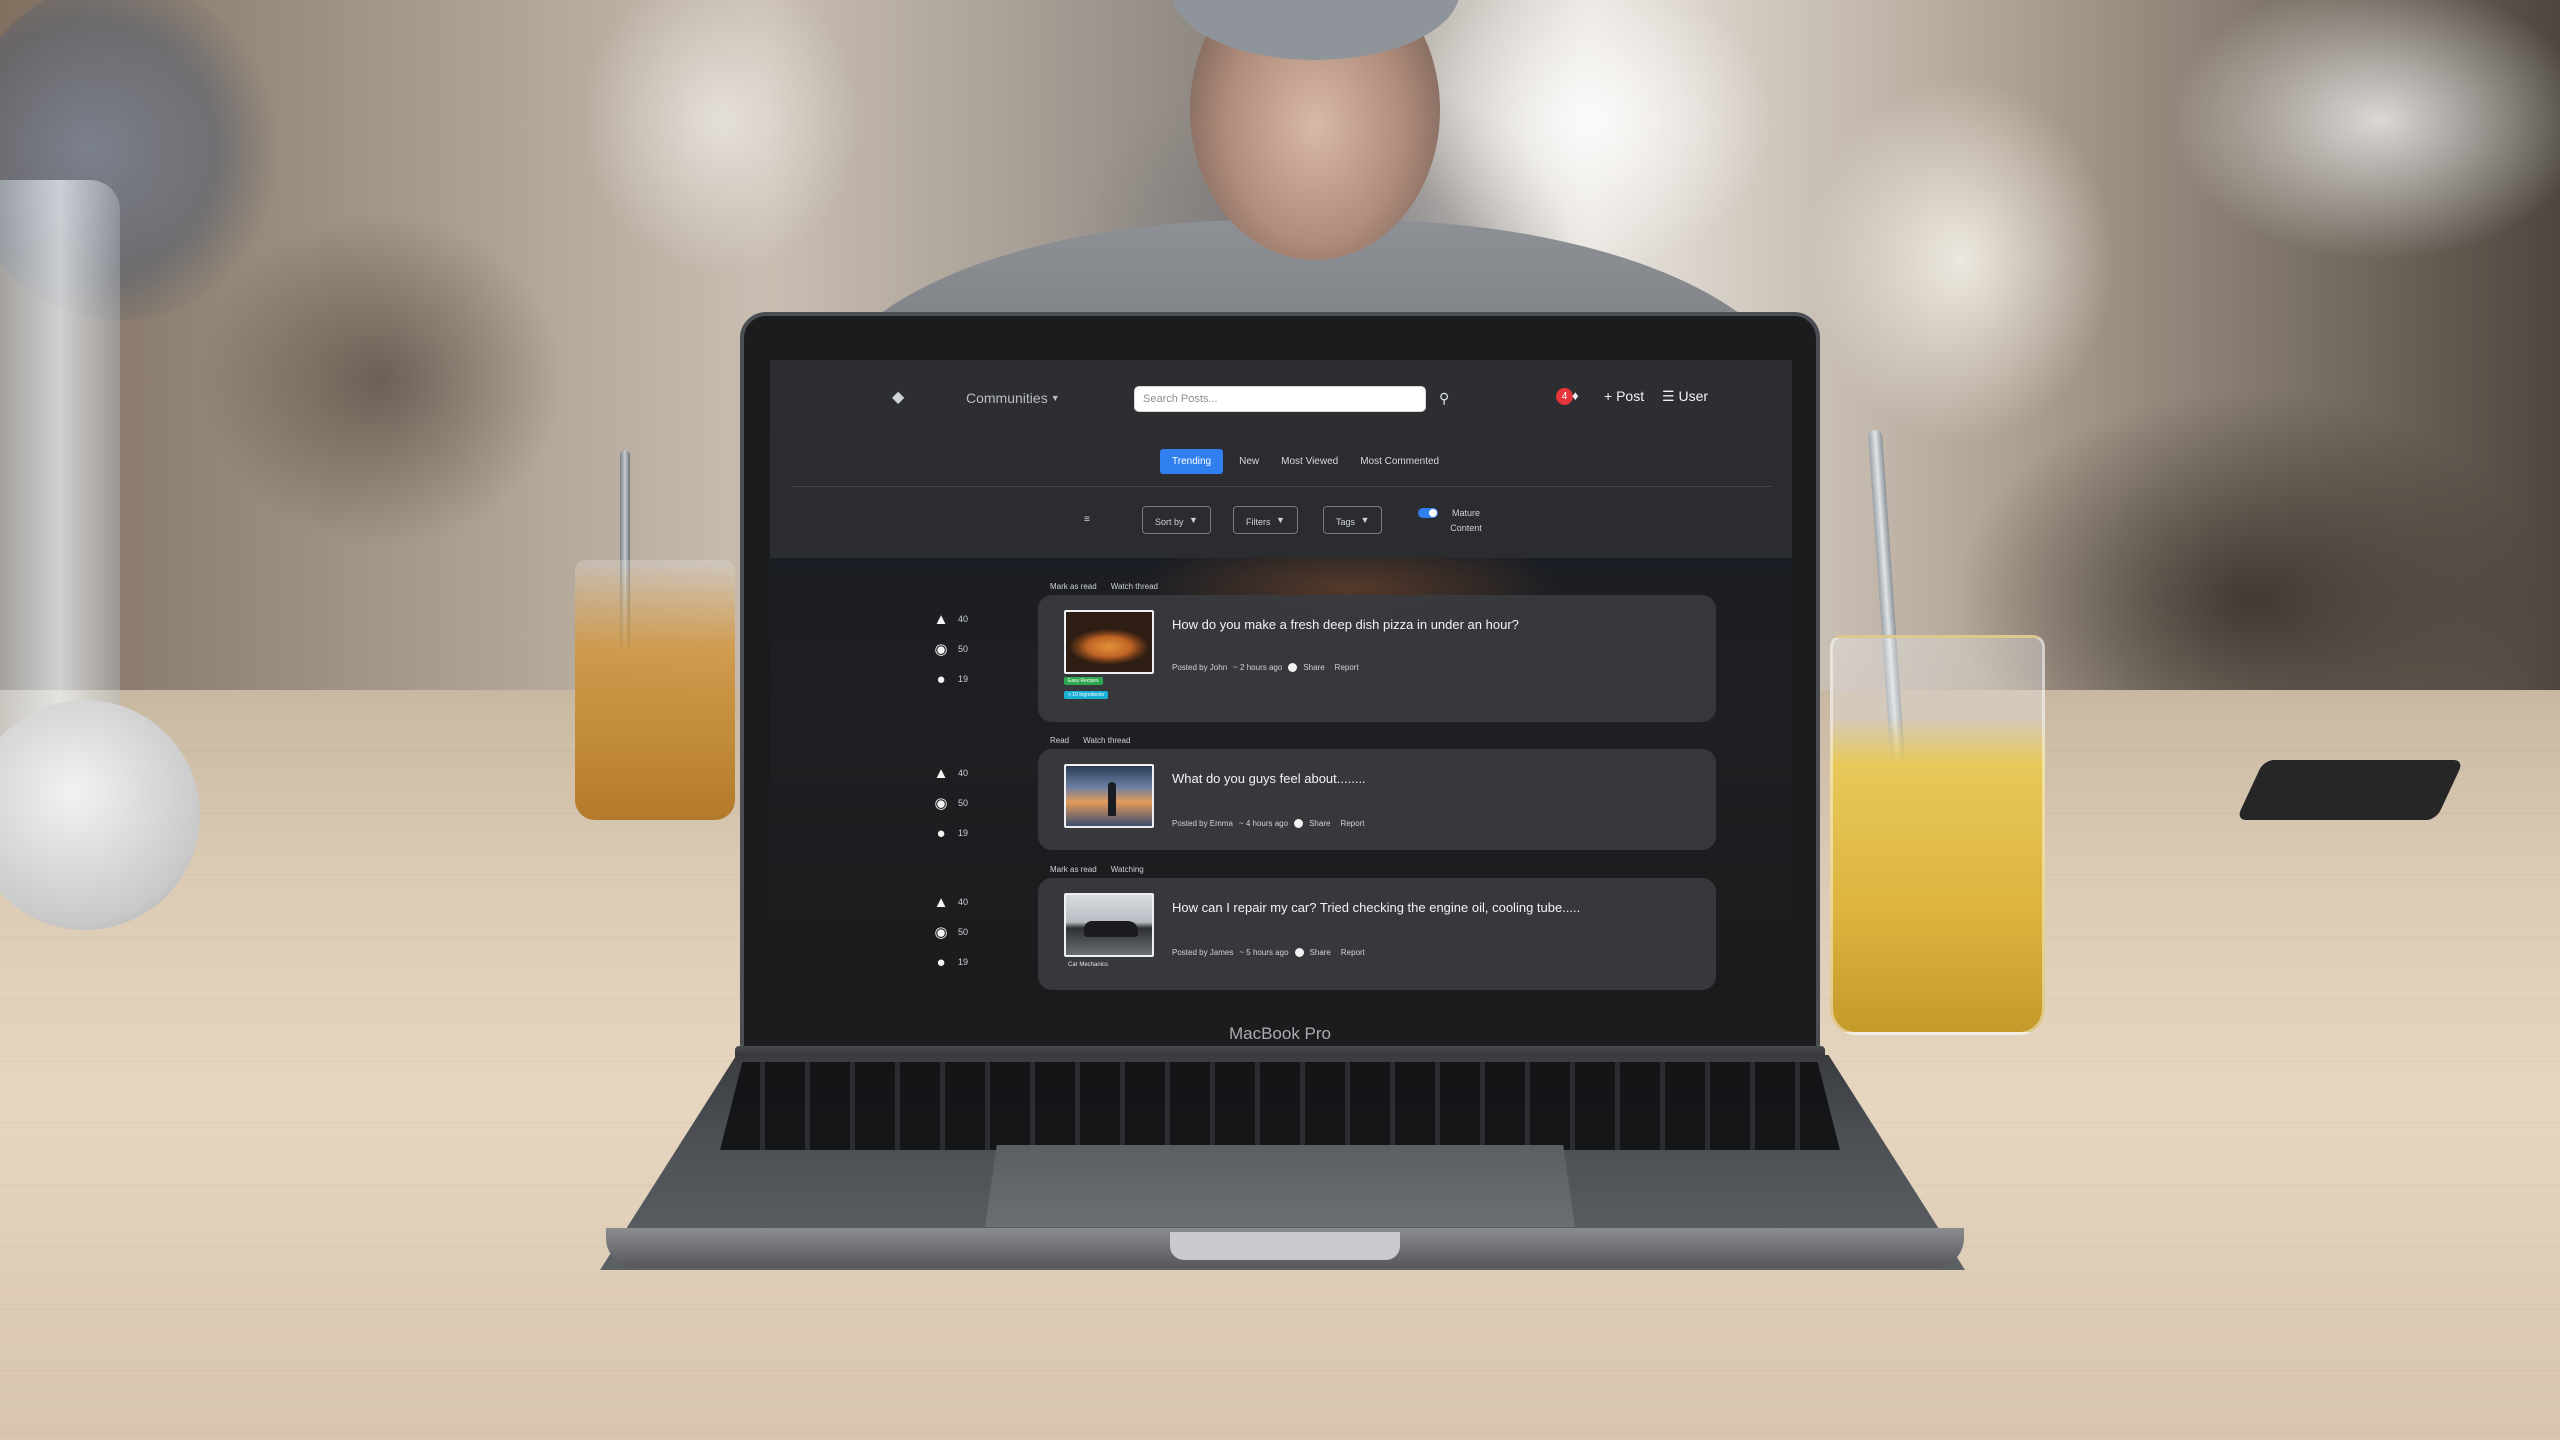 The height and width of the screenshot is (1440, 2560). What do you see at coordinates (1280, 1186) in the screenshot?
I see `trackpad` at bounding box center [1280, 1186].